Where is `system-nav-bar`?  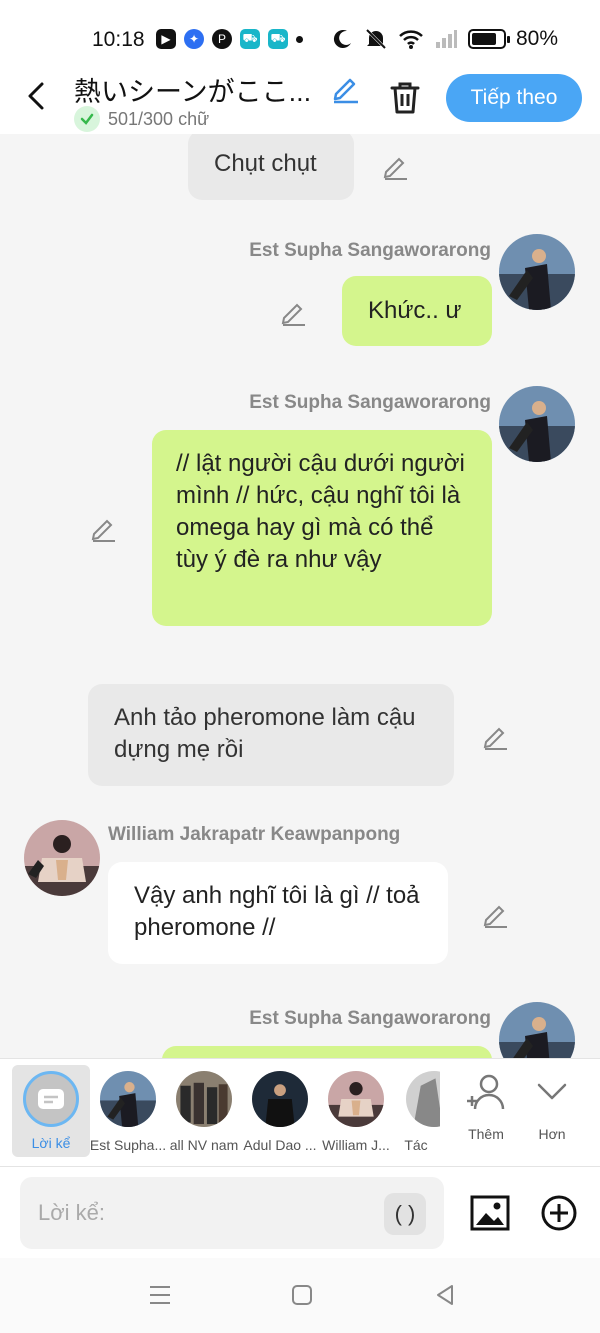 system-nav-bar is located at coordinates (300, 1295).